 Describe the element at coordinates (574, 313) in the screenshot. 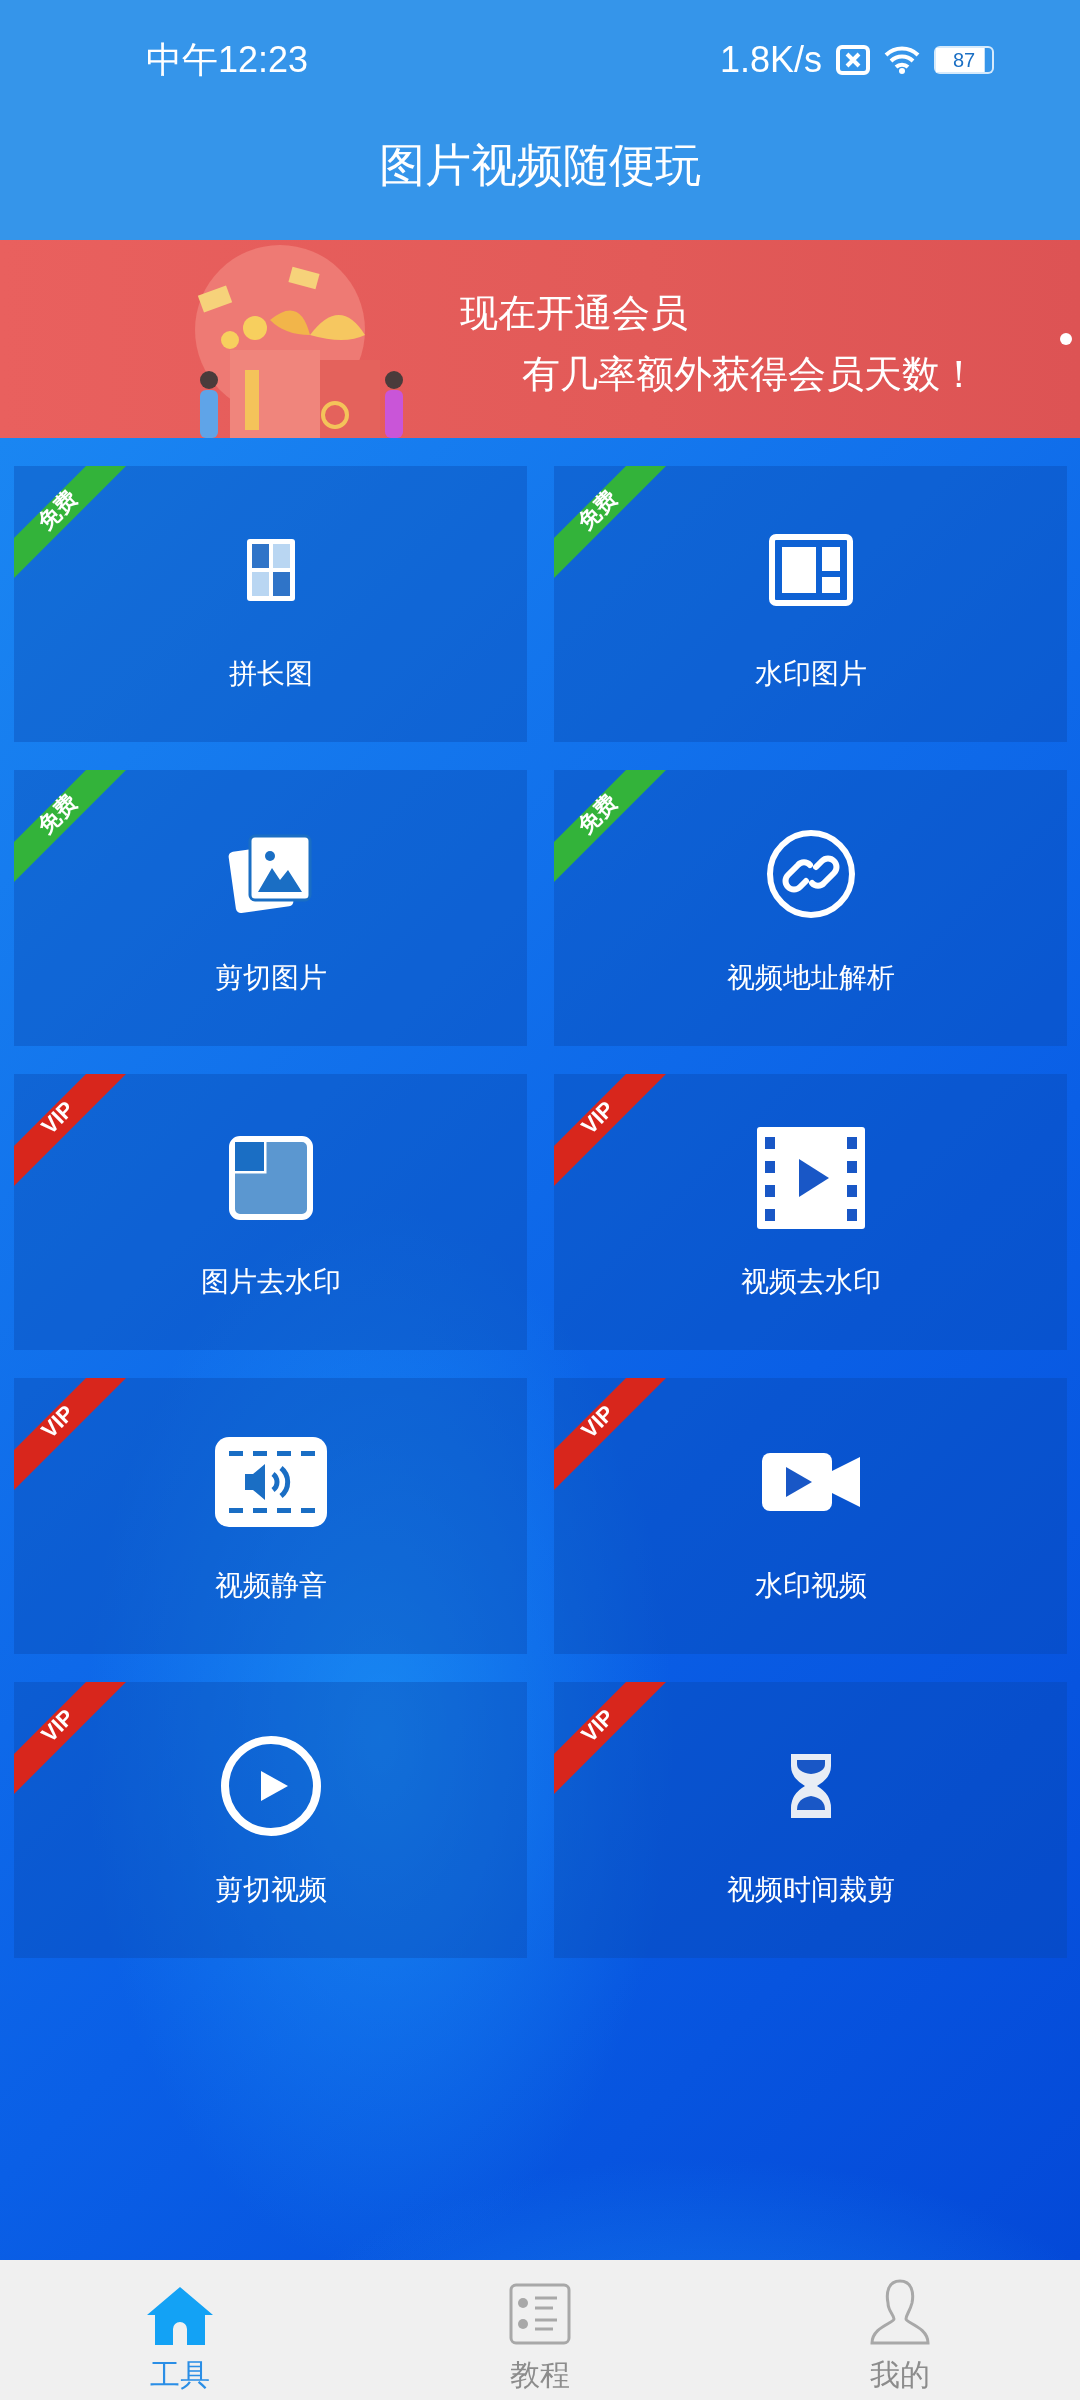

I see `banner-headline: 现在开通会员` at that location.